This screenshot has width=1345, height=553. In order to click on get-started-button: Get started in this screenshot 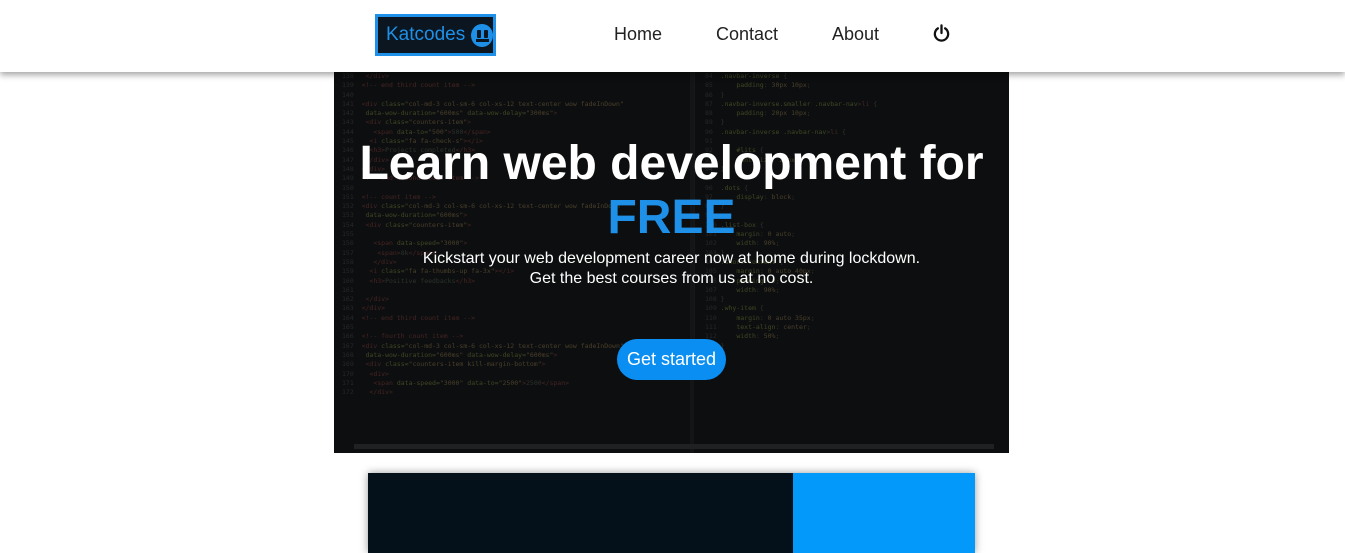, I will do `click(671, 359)`.